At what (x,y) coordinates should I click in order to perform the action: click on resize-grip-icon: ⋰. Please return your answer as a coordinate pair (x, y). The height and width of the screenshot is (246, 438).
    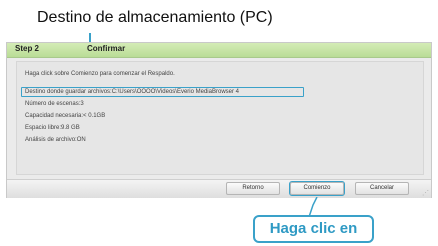
    Looking at the image, I should click on (425, 193).